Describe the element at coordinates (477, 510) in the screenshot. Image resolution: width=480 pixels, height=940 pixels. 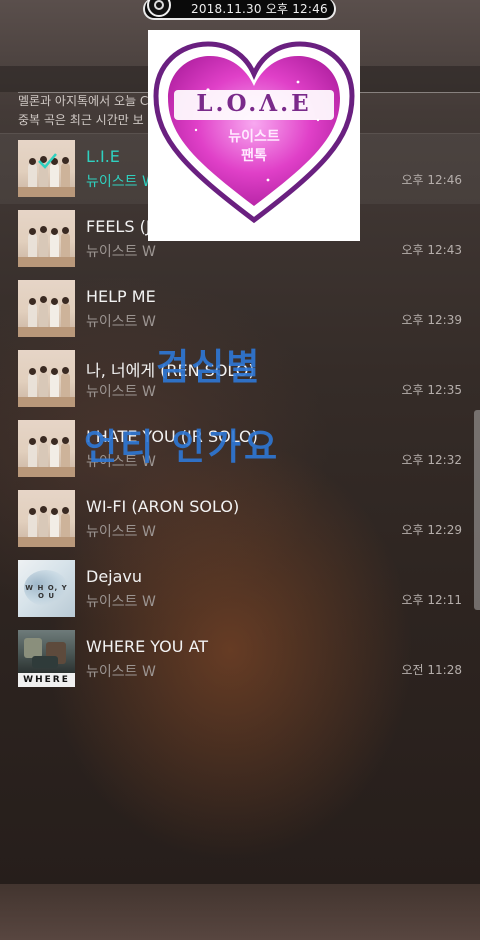
I see `scrollbar` at that location.